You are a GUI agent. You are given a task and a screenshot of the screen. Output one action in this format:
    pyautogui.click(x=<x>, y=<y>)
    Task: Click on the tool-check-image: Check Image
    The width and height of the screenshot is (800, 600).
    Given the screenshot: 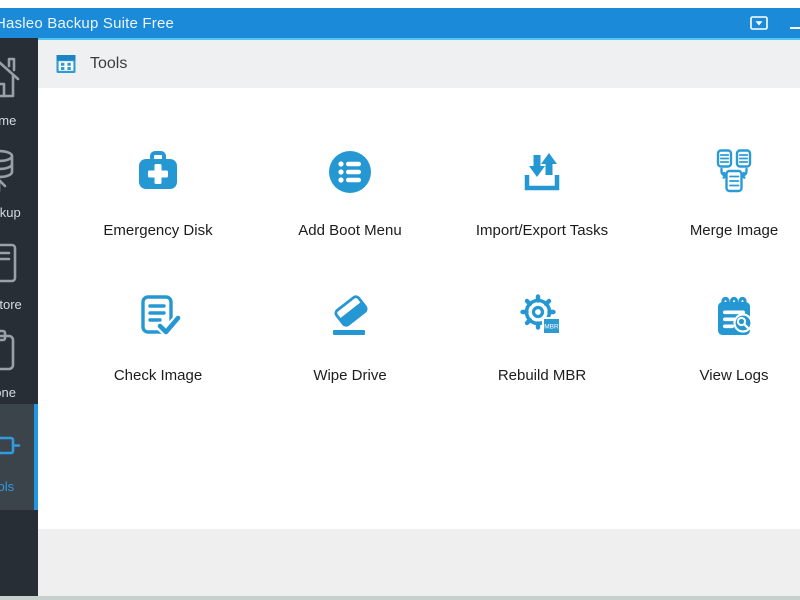 What is the action you would take?
    pyautogui.click(x=158, y=339)
    